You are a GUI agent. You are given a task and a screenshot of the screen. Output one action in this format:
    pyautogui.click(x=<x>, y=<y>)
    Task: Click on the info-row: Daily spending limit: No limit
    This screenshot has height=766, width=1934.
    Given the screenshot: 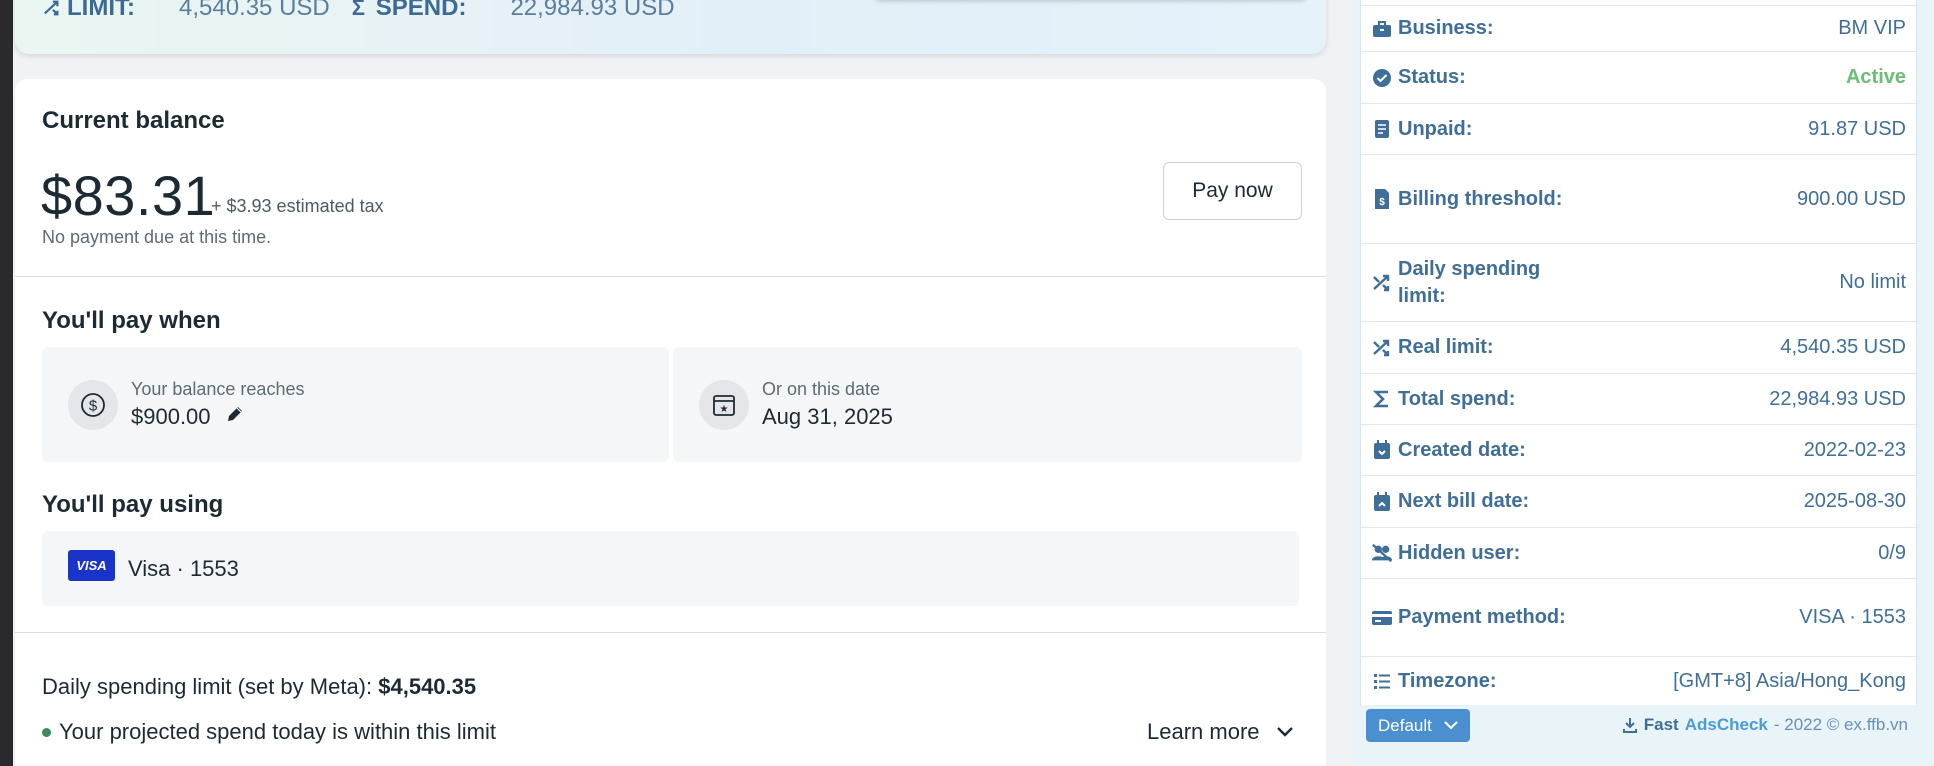 What is the action you would take?
    pyautogui.click(x=1639, y=282)
    